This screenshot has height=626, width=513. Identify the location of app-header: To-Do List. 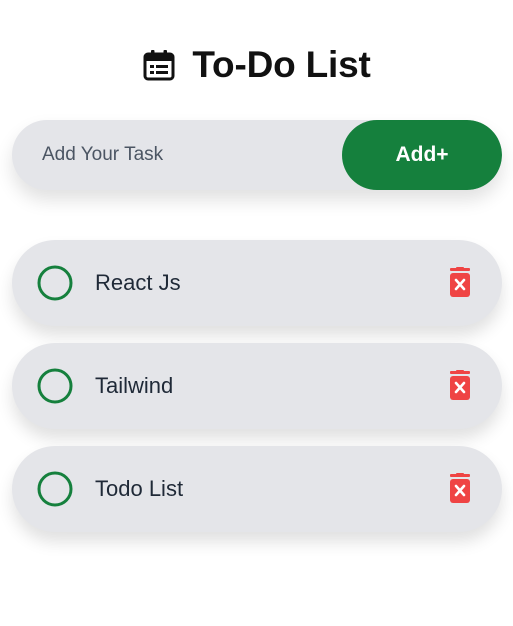
(256, 65).